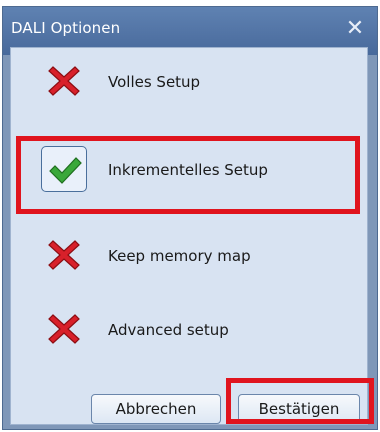 This screenshot has height=432, width=380. Describe the element at coordinates (300, 401) in the screenshot. I see `highlight-box-confirm` at that location.